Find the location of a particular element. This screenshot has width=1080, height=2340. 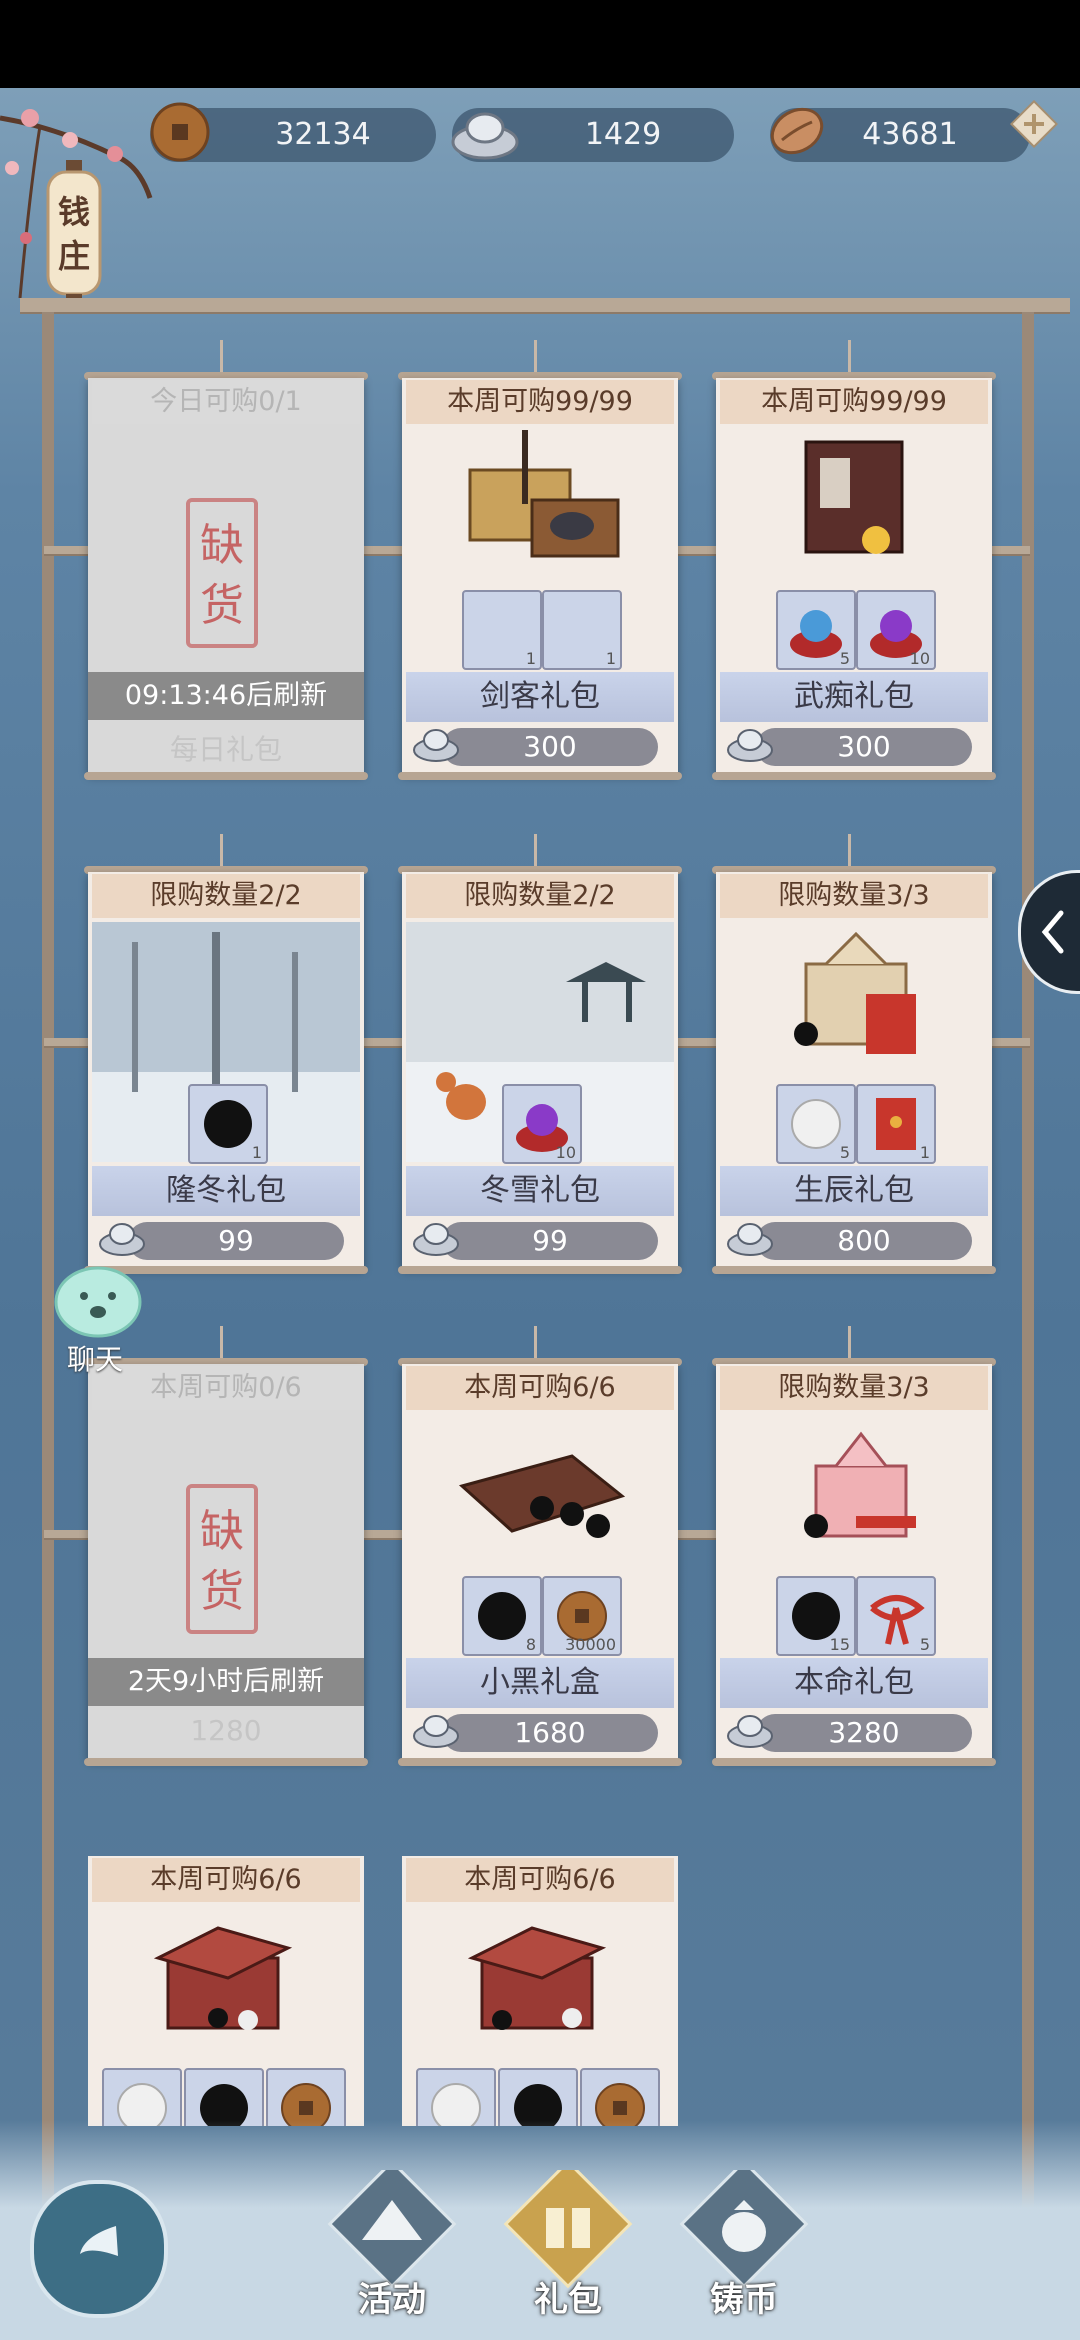

gift-bundle-icon is located at coordinates (855, 992).